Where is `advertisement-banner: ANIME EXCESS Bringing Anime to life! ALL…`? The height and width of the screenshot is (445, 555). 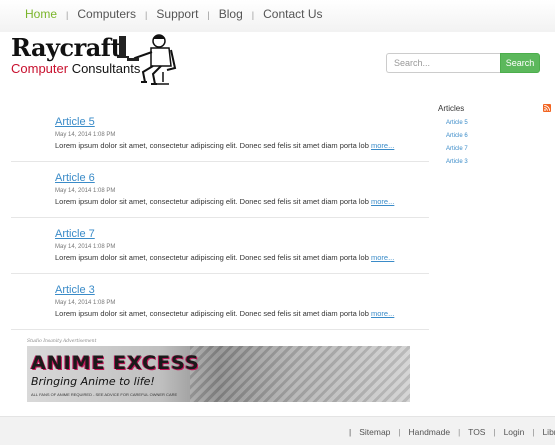 advertisement-banner: ANIME EXCESS Bringing Anime to life! ALL… is located at coordinates (218, 374).